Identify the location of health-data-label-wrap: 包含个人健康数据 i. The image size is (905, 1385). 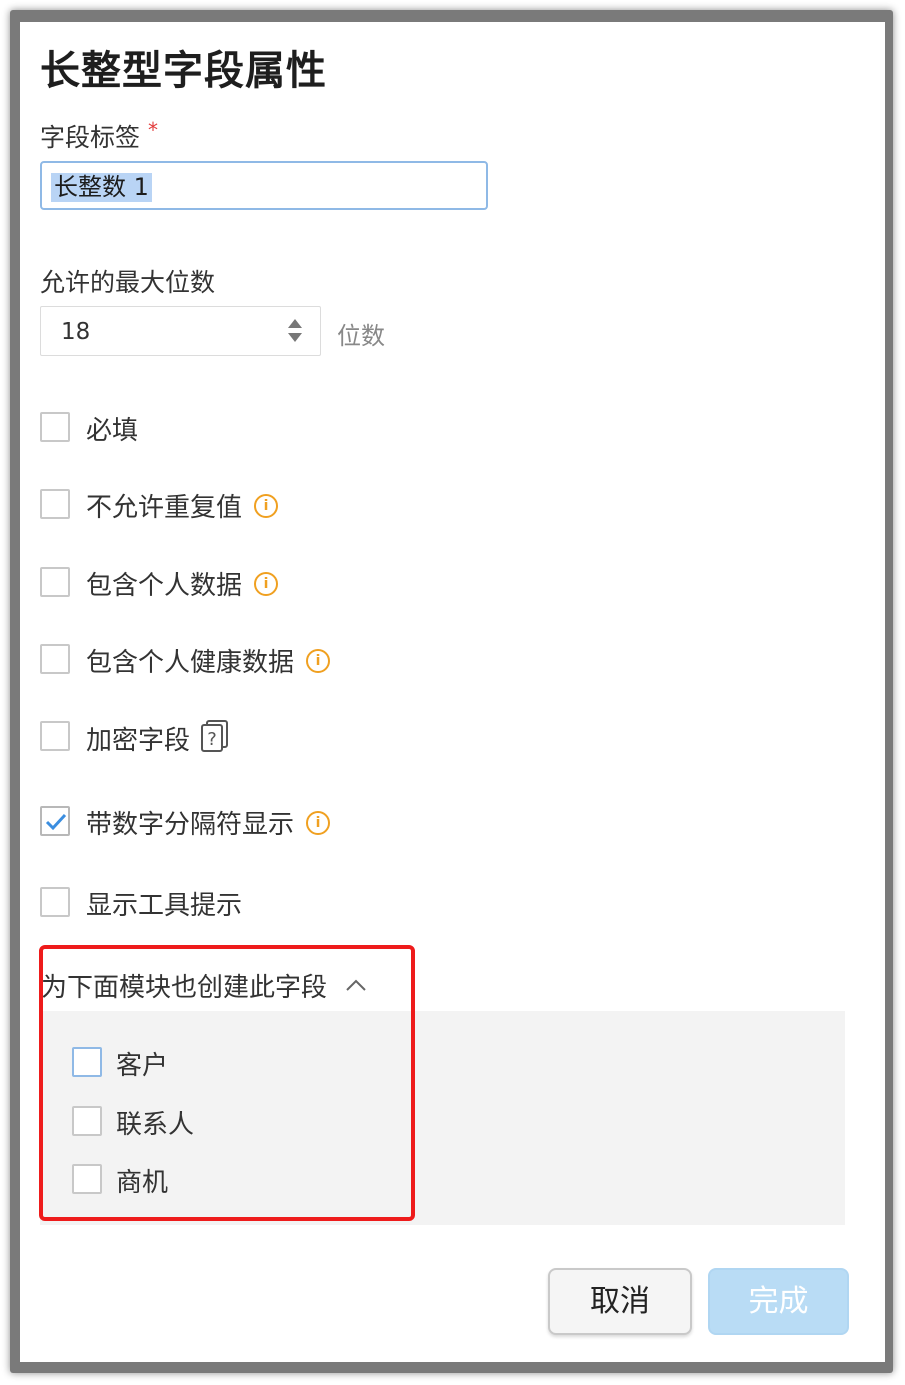
(208, 660).